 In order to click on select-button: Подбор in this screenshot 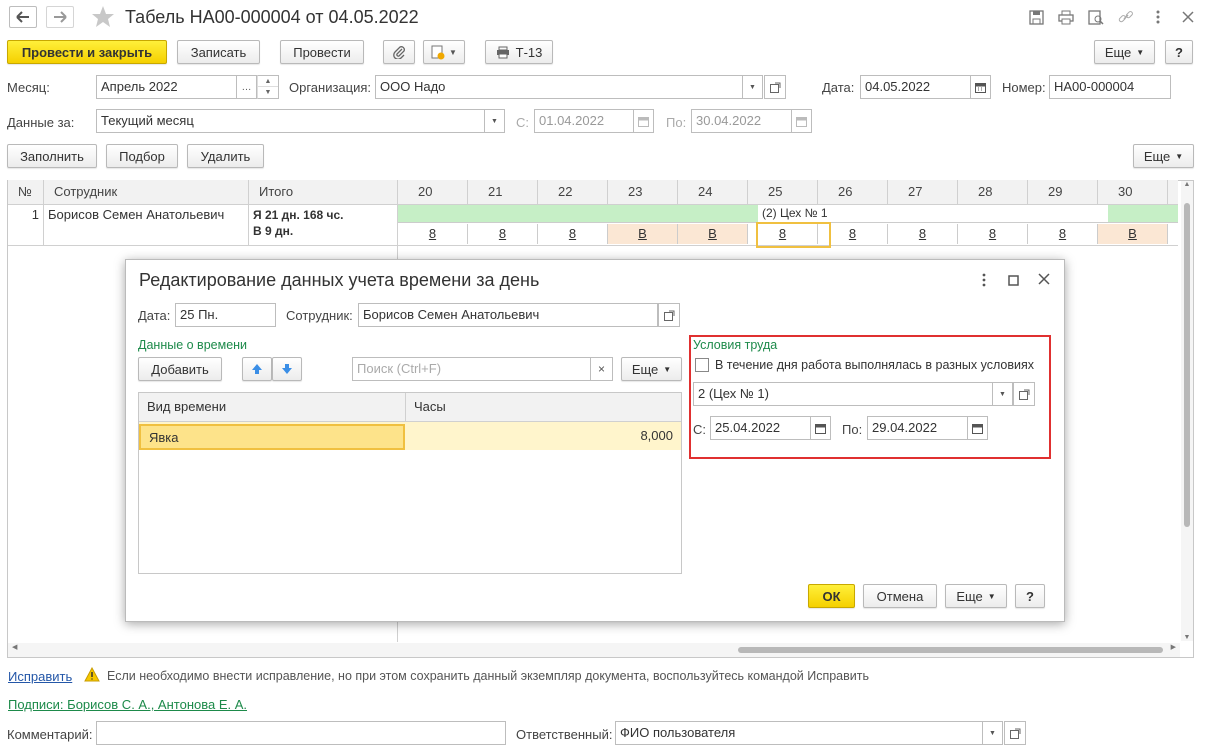, I will do `click(142, 156)`.